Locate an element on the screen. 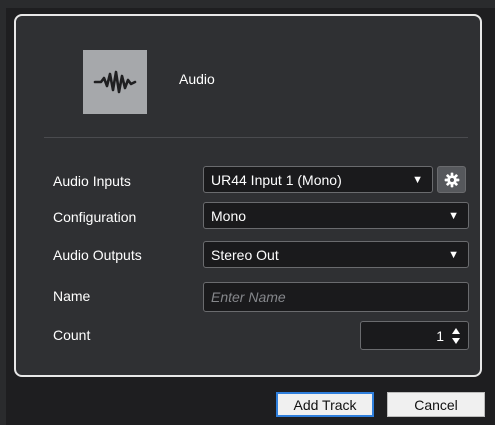  audio-inputs-label: Audio Inputs is located at coordinates (92, 181).